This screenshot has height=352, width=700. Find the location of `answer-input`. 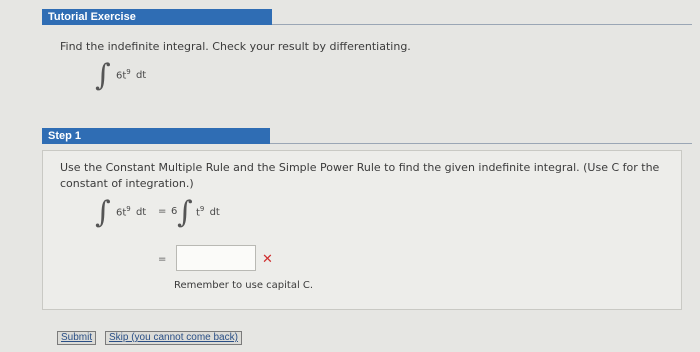

answer-input is located at coordinates (216, 258).